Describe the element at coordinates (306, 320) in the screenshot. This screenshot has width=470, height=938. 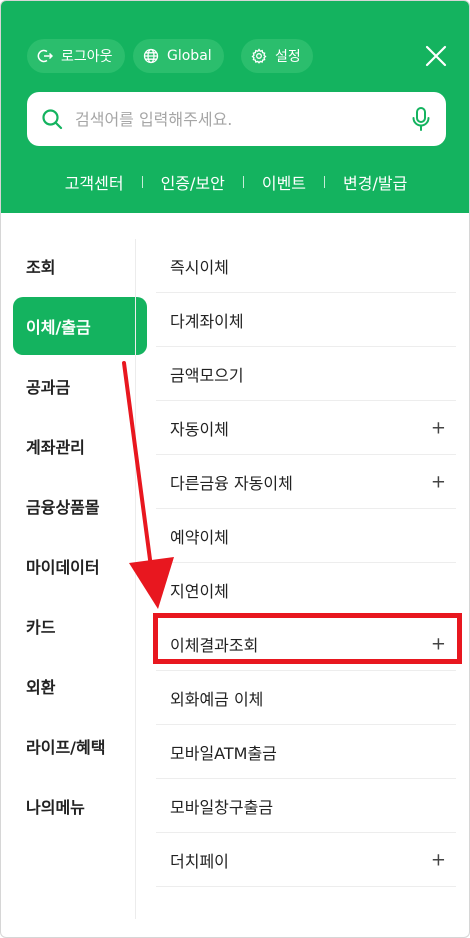
I see `submenu-item: 다계좌이체` at that location.